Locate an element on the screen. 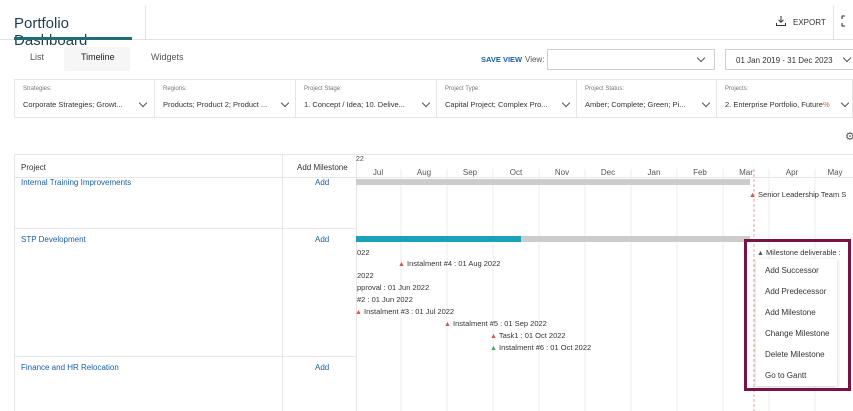 Image resolution: width=853 pixels, height=411 pixels. date-range-select: 01 Jan 2019 - 31 Dec 2023 is located at coordinates (789, 59).